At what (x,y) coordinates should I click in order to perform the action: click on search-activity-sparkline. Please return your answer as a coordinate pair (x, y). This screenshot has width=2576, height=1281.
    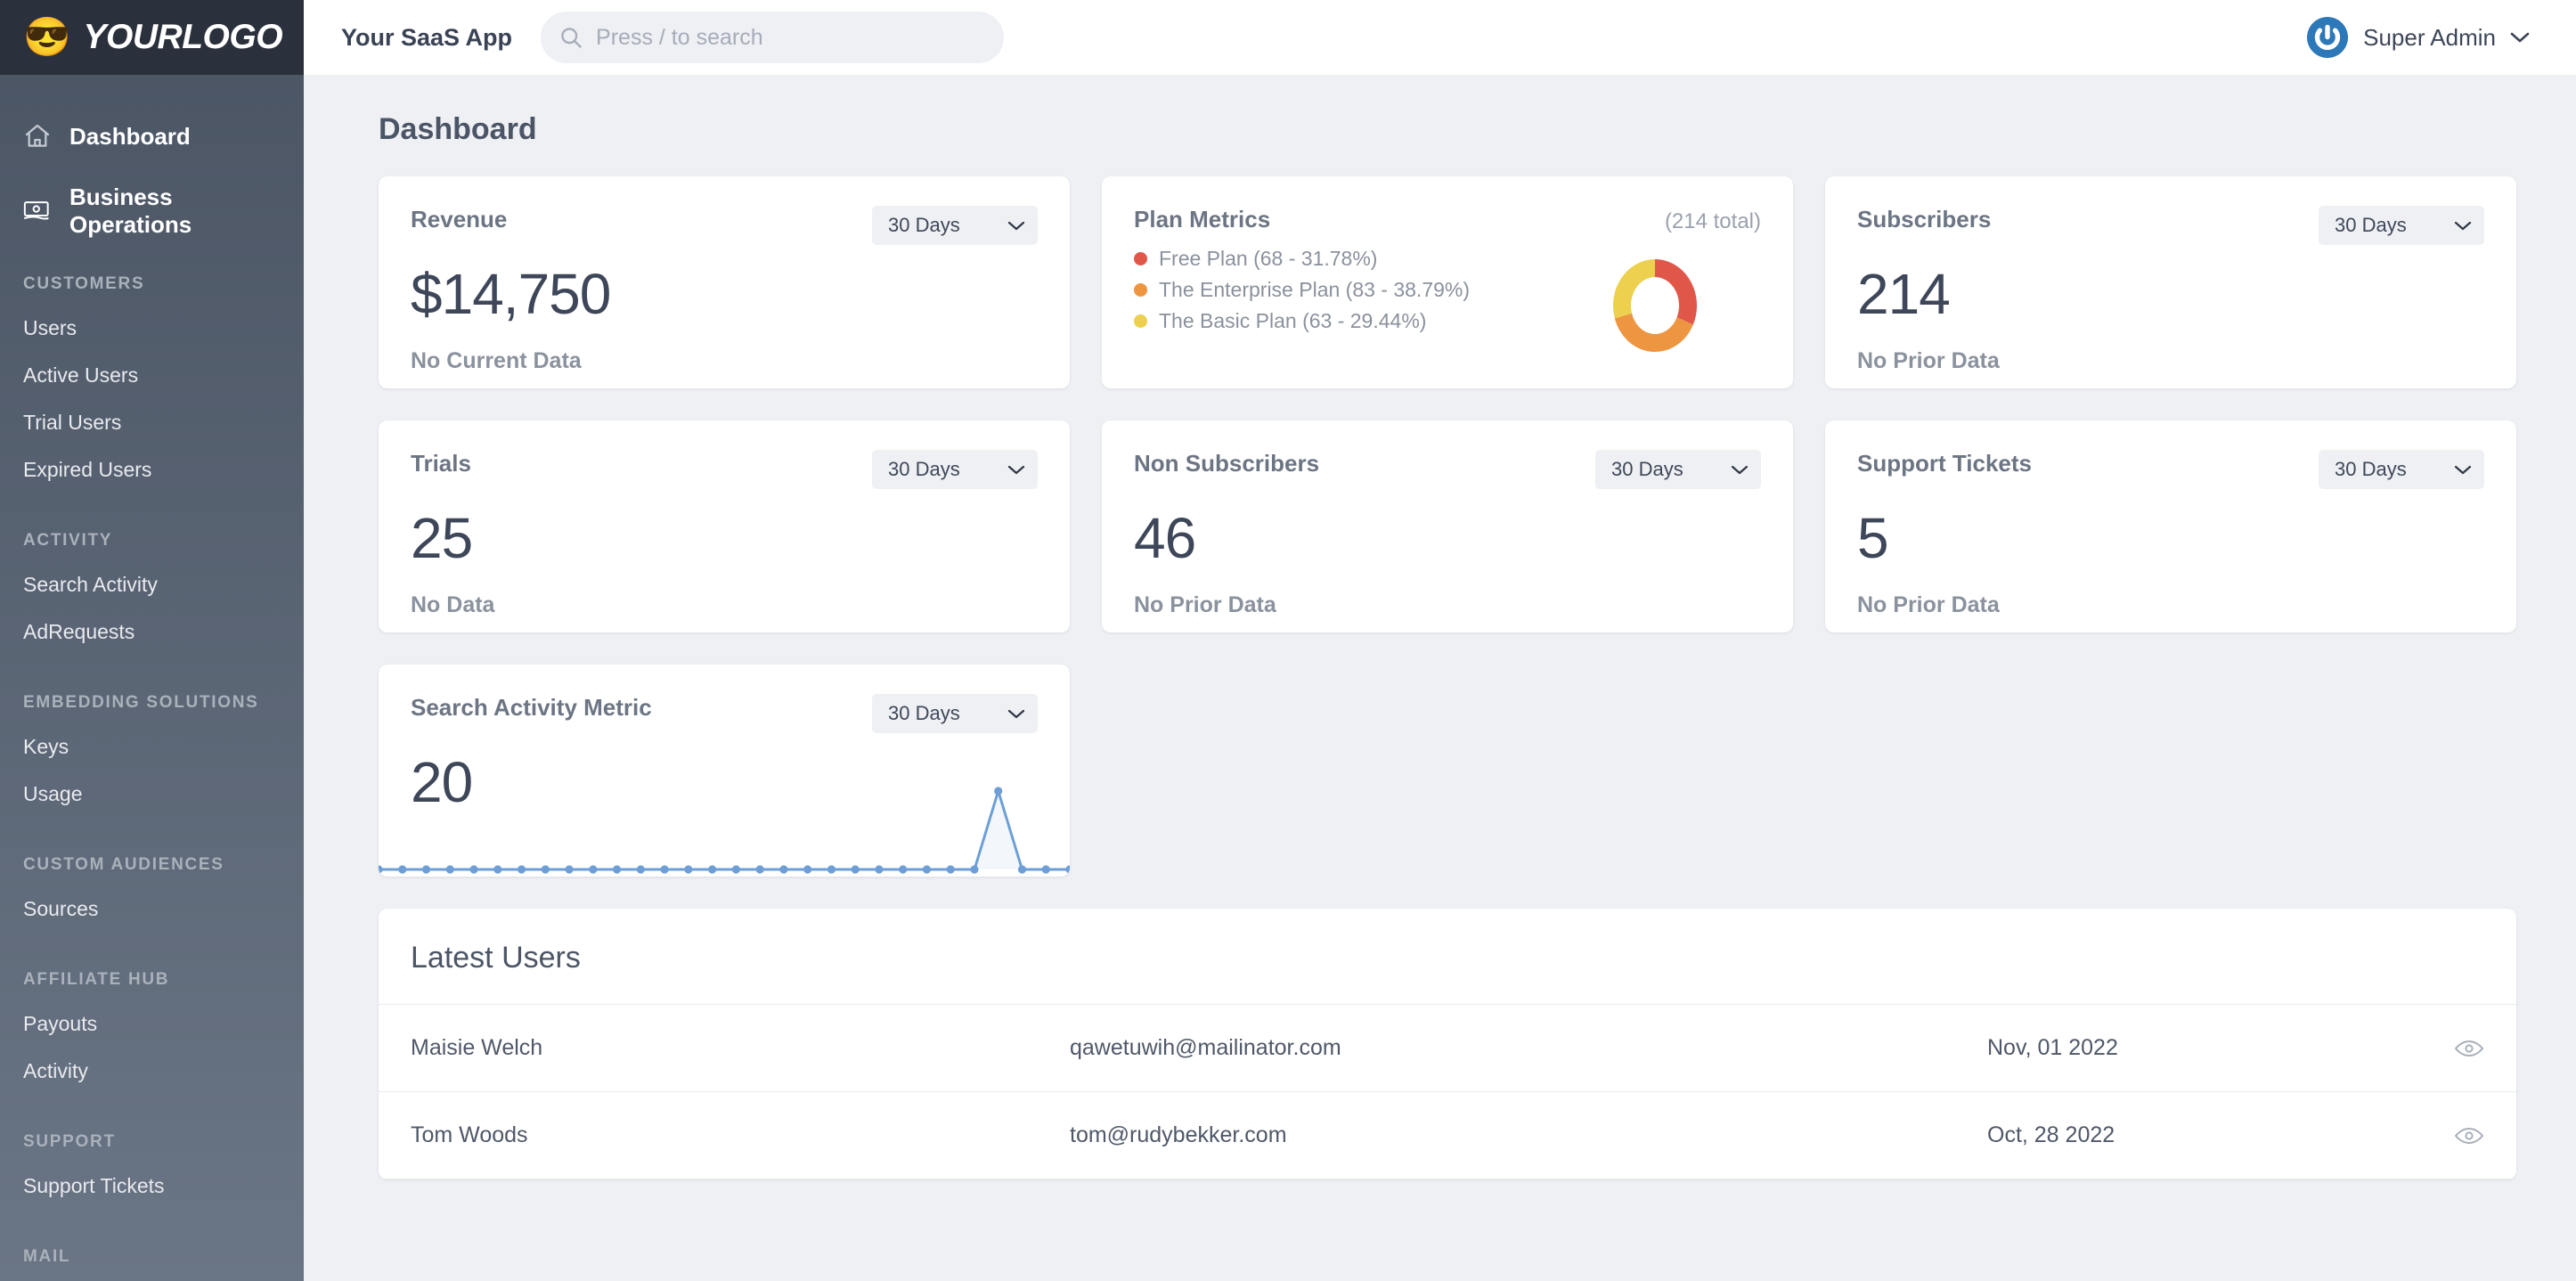
    Looking at the image, I should click on (724, 828).